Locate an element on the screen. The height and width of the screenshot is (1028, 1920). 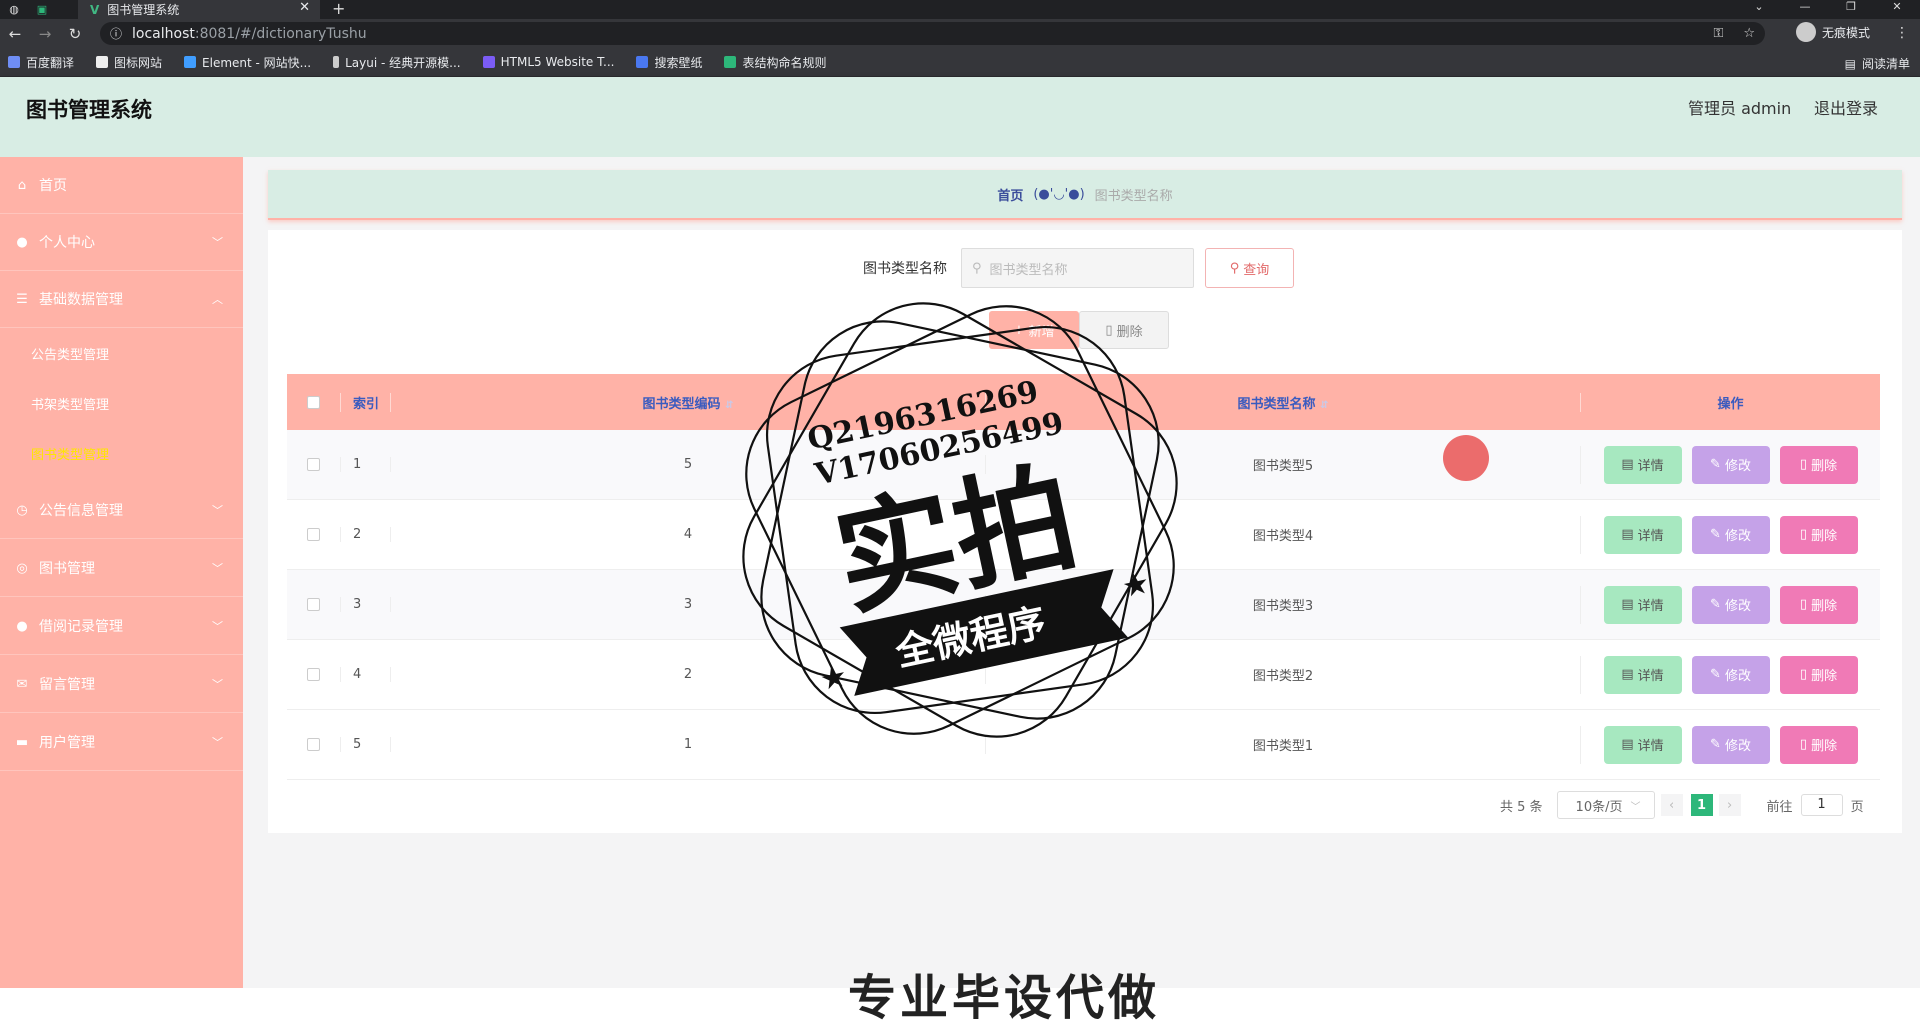
cell-index: 3 is located at coordinates (365, 604).